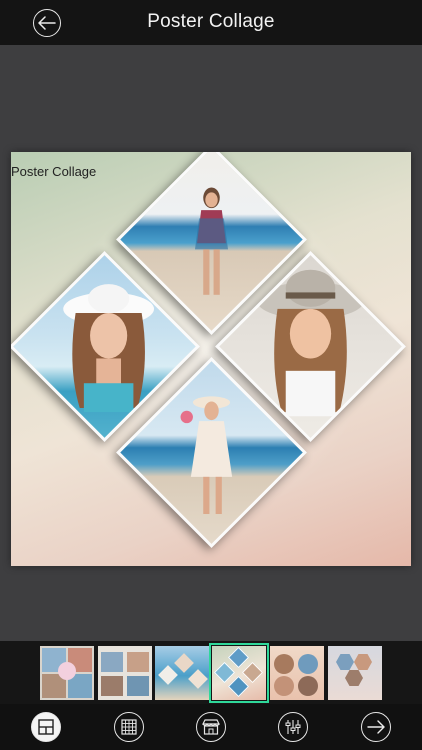 The height and width of the screenshot is (750, 422). I want to click on adjust-button, so click(293, 727).